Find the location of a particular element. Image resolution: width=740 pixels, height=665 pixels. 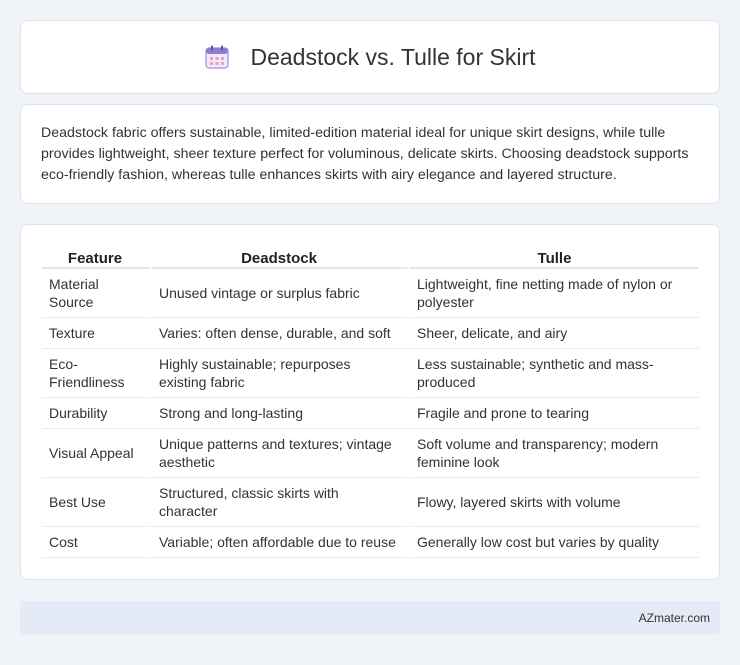

column-header-feature: Feature is located at coordinates (97, 257).